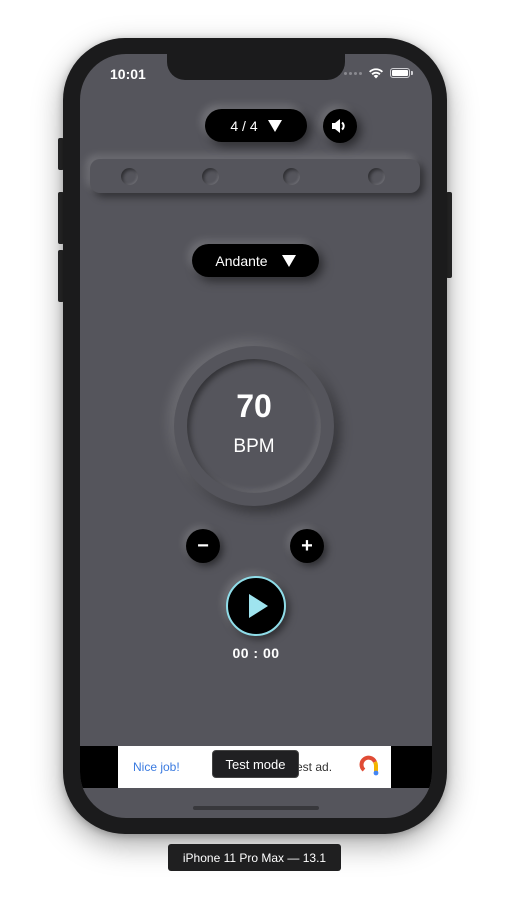 Image resolution: width=510 pixels, height=906 pixels. I want to click on tempo-name-dropdown: Andante, so click(255, 260).